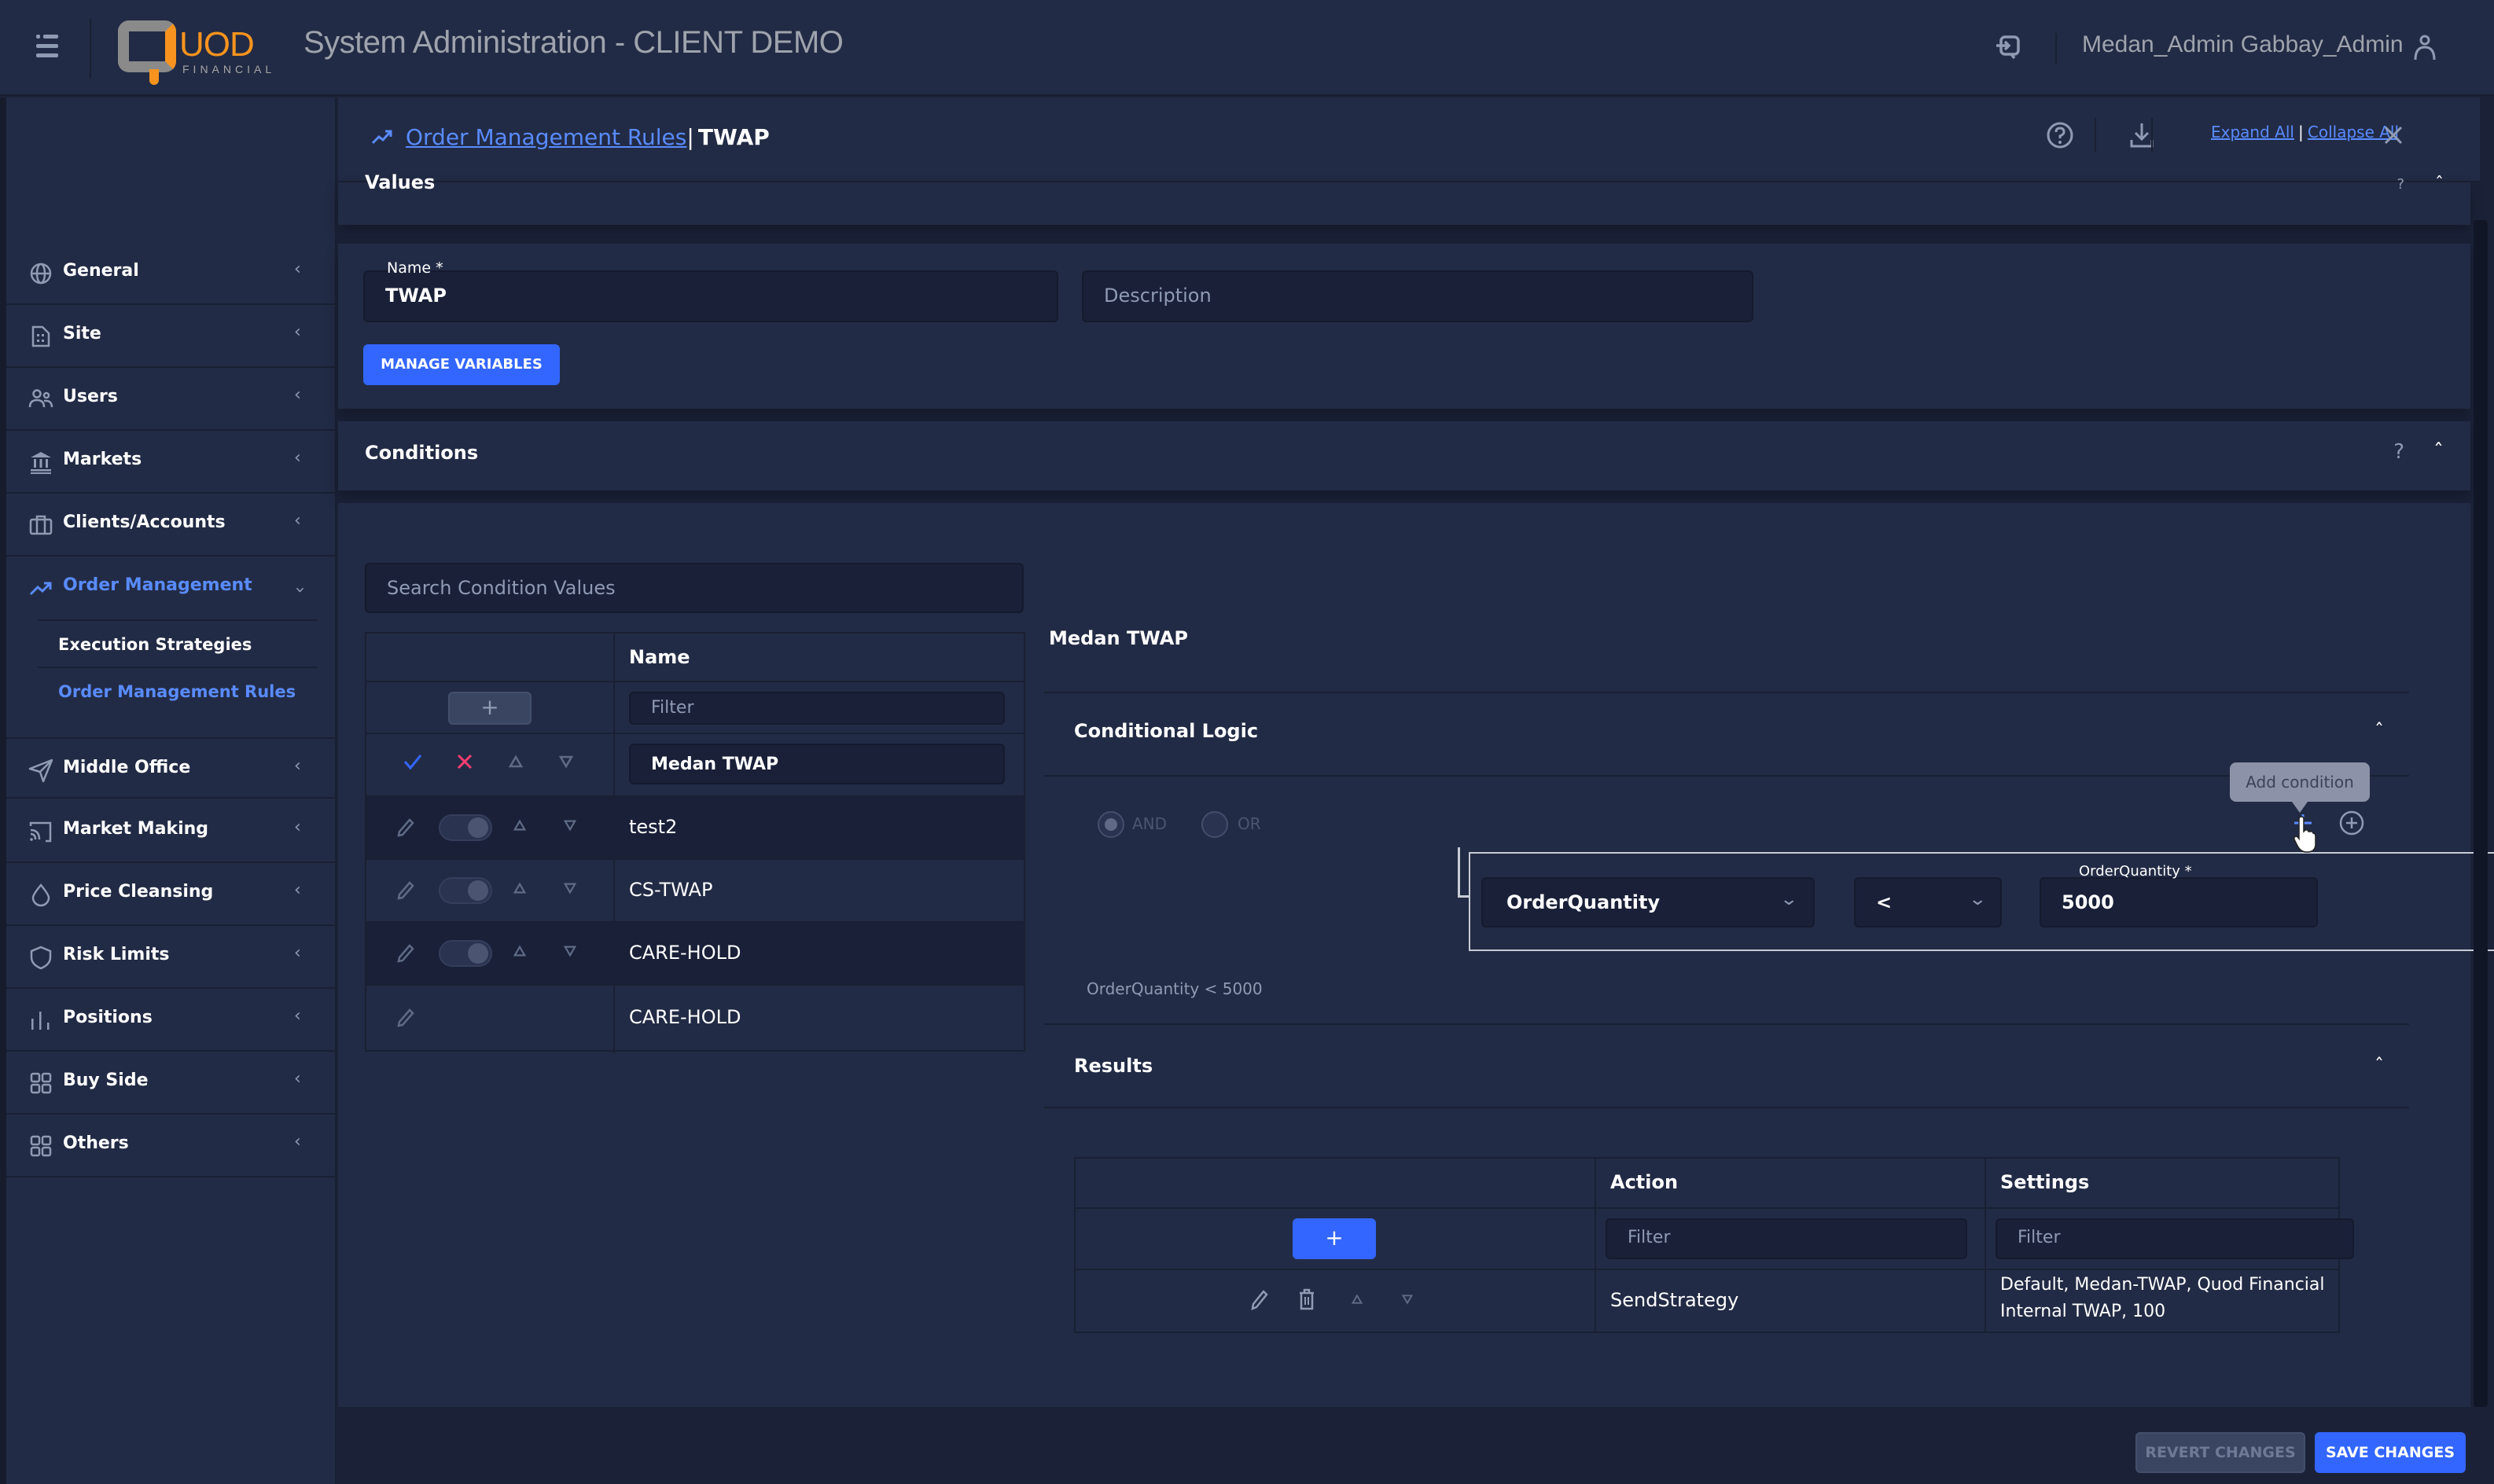 The width and height of the screenshot is (2494, 1484). I want to click on scrollbar, so click(2481, 813).